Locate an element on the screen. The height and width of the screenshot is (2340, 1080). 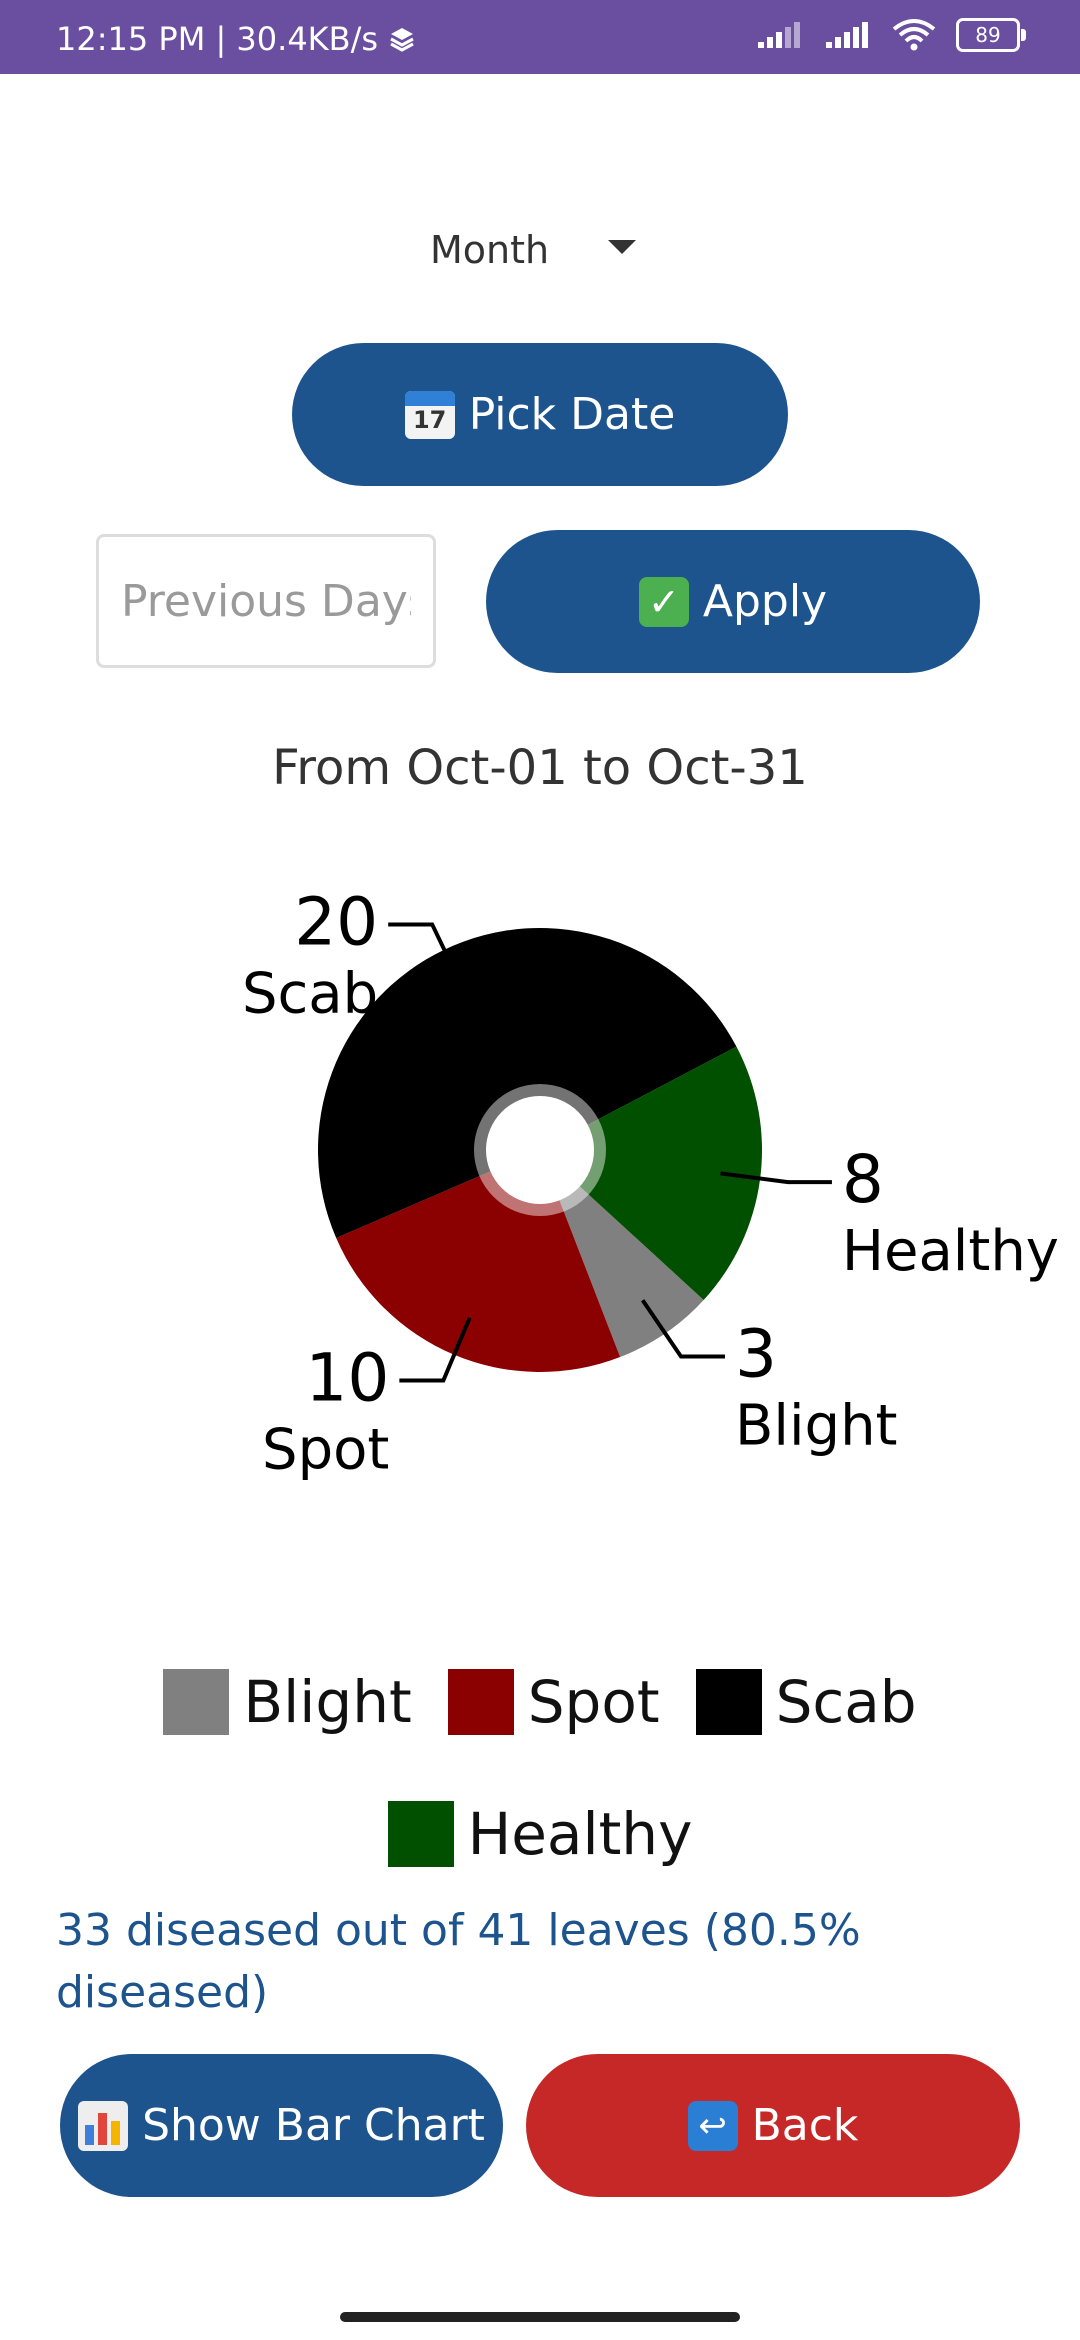
pie-value-blight: 3 is located at coordinates (756, 1353).